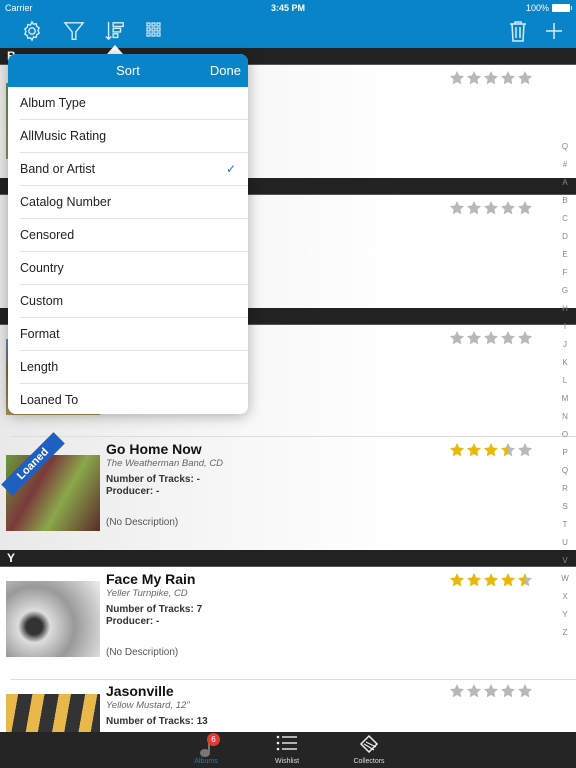 The width and height of the screenshot is (576, 768). I want to click on sort-option-label: Custom, so click(42, 301).